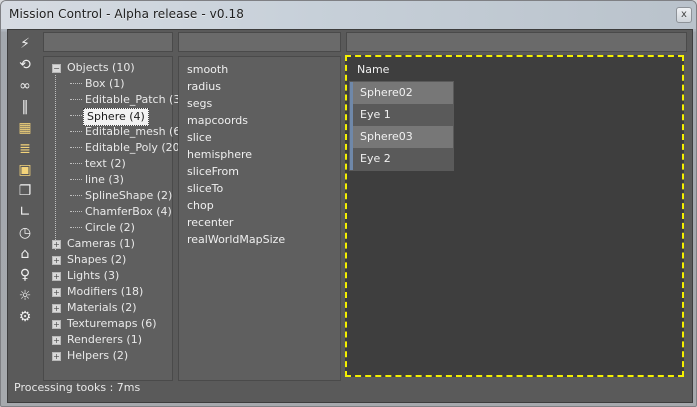  I want to click on tree-child-label: Circle (2), so click(110, 227).